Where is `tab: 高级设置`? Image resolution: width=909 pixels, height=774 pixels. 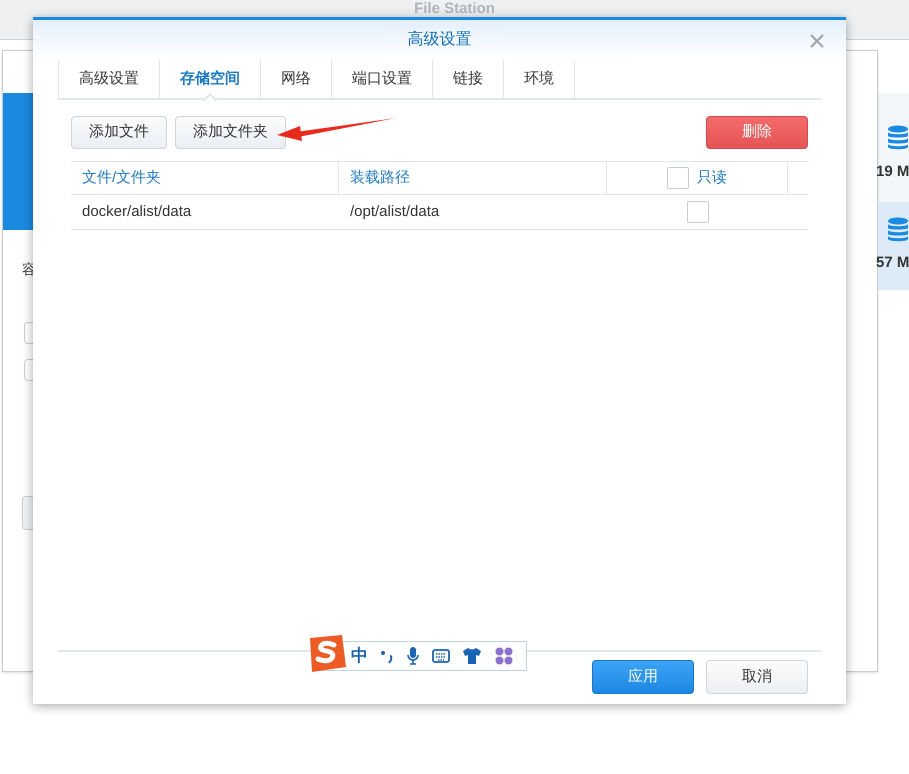 tab: 高级设置 is located at coordinates (109, 79).